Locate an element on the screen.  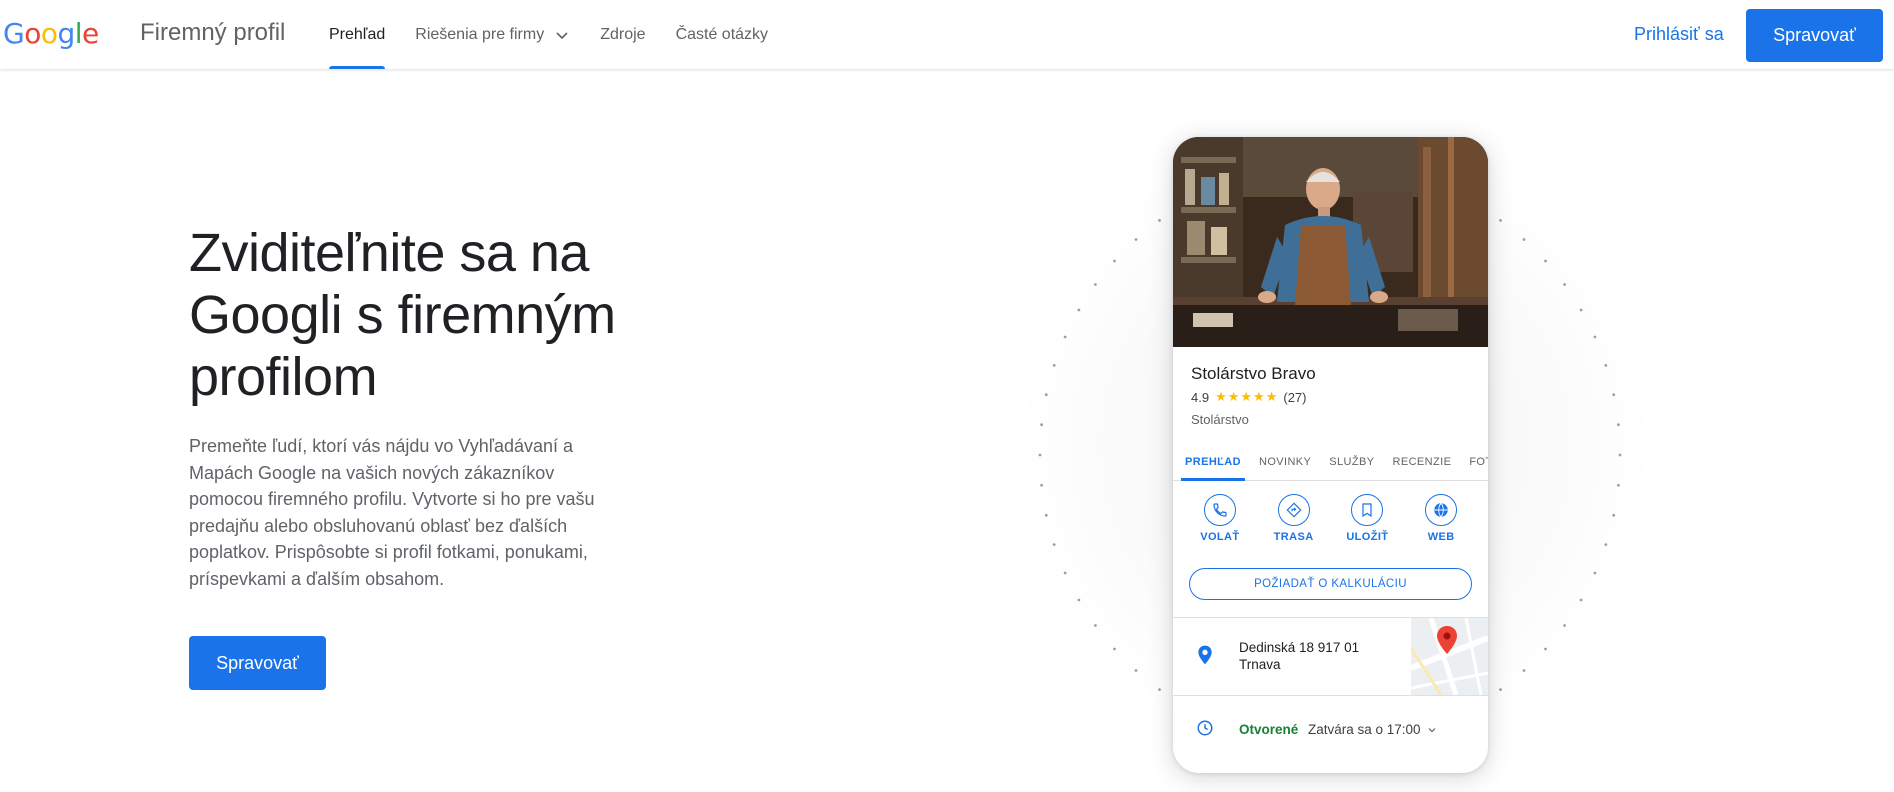
nav-item-caste-otazky: Časté otázky is located at coordinates (722, 34).